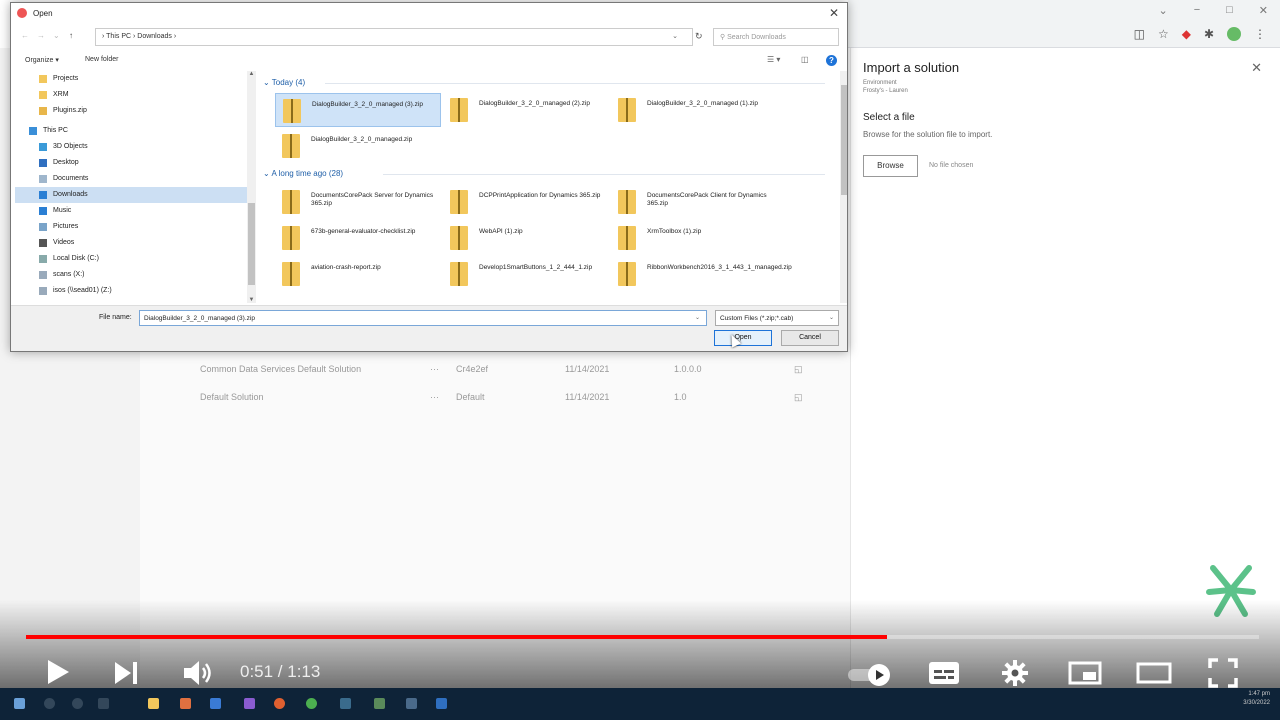 The width and height of the screenshot is (1280, 720). Describe the element at coordinates (358, 274) in the screenshot. I see `file-item: aviation-crash-report.zip` at that location.